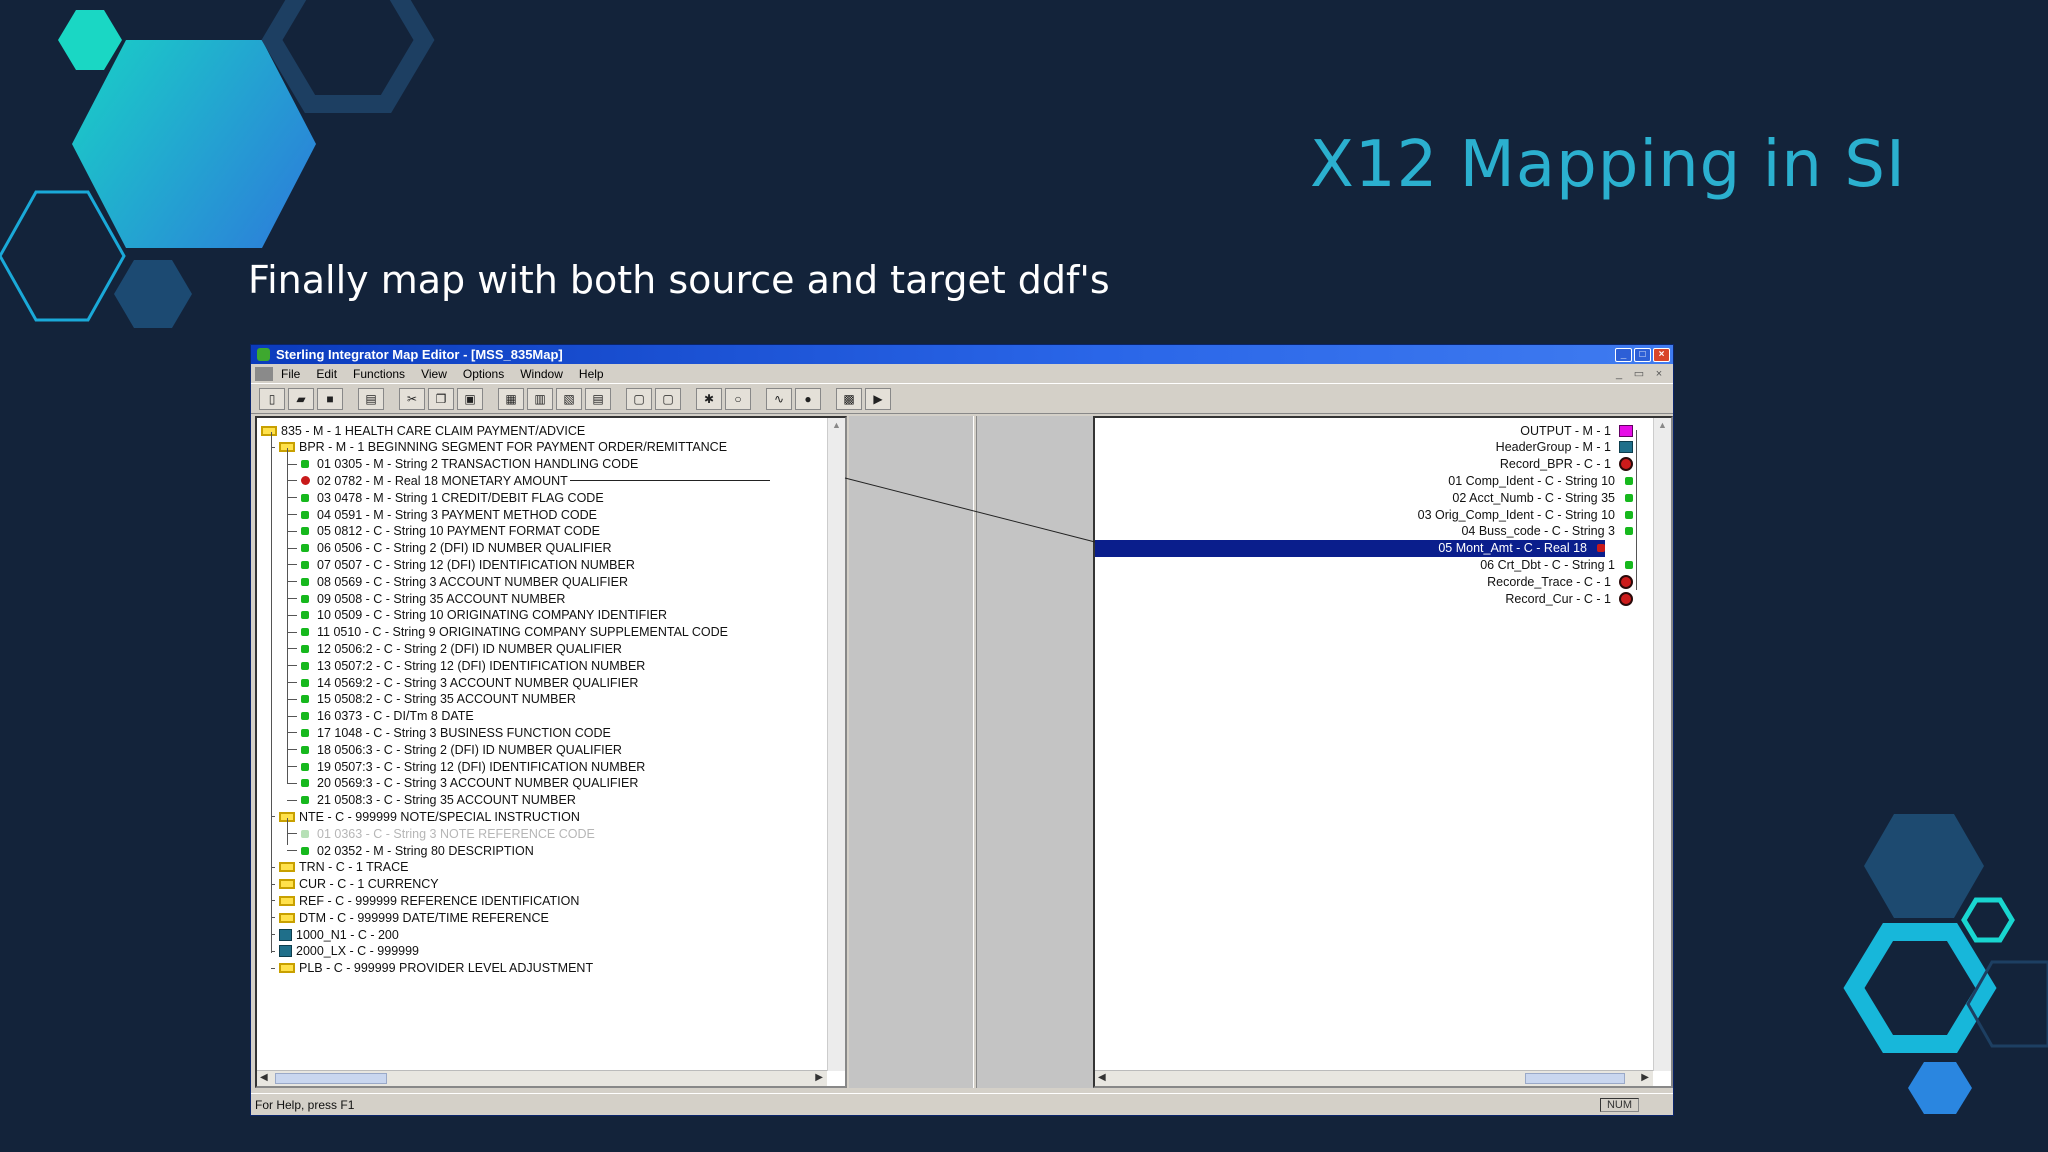  Describe the element at coordinates (410, 850) in the screenshot. I see `source-tree-item: 02 0352 - M - String 80 DESCRIPTION` at that location.